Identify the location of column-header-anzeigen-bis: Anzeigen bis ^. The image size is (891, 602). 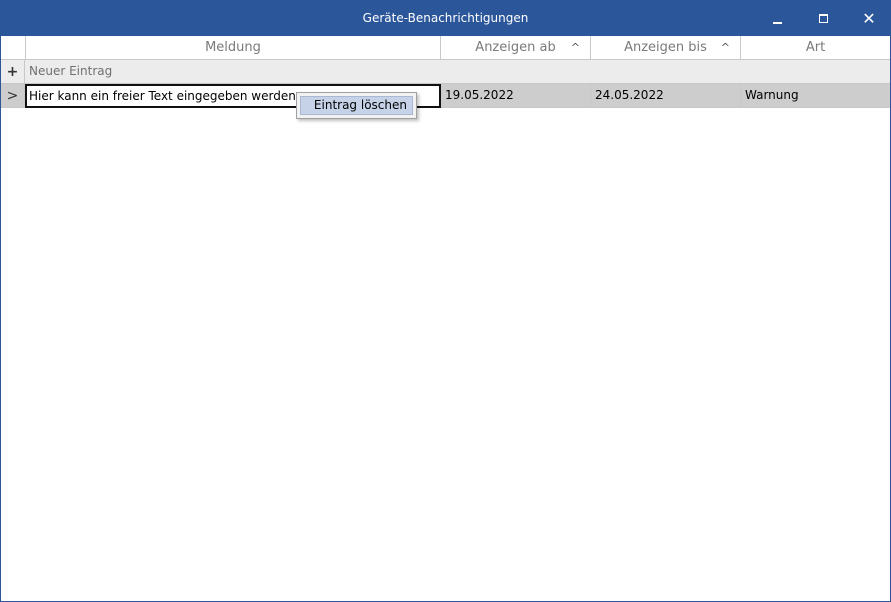
(666, 48).